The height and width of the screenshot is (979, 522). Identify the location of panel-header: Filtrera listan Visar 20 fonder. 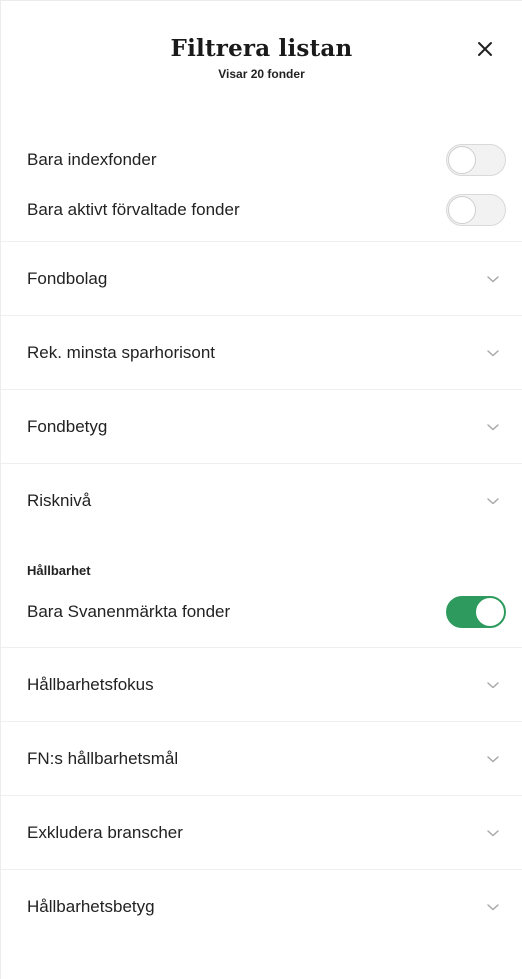
(261, 61).